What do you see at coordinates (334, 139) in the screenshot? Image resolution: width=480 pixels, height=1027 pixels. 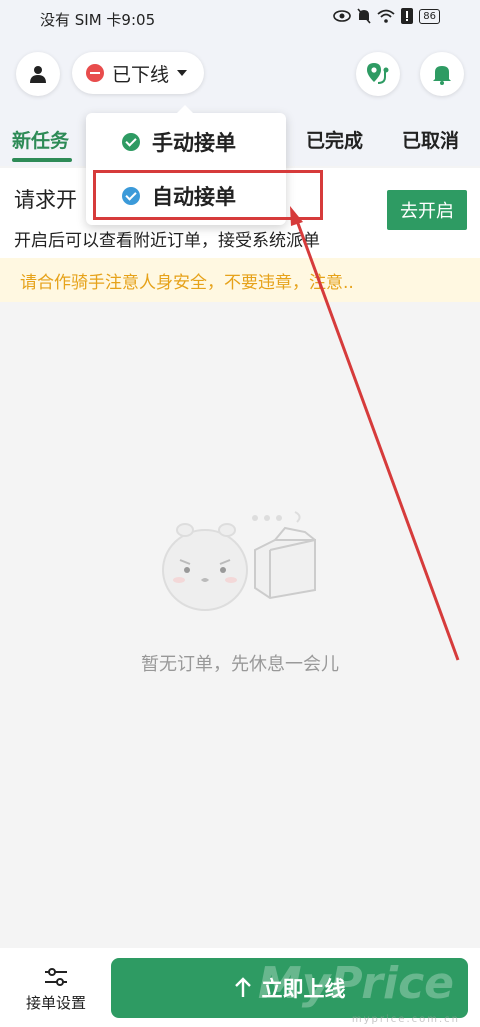 I see `tab-completed: 已完成` at bounding box center [334, 139].